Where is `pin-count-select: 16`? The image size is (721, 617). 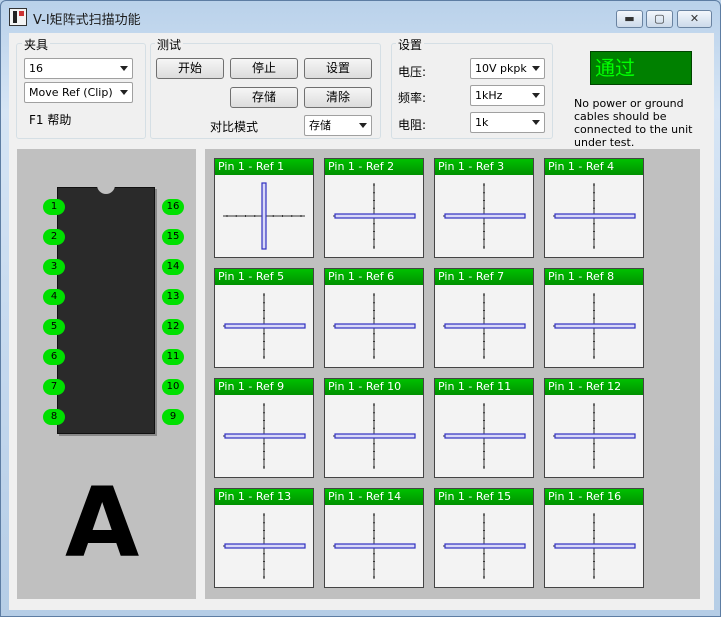 pin-count-select: 16 is located at coordinates (78, 68).